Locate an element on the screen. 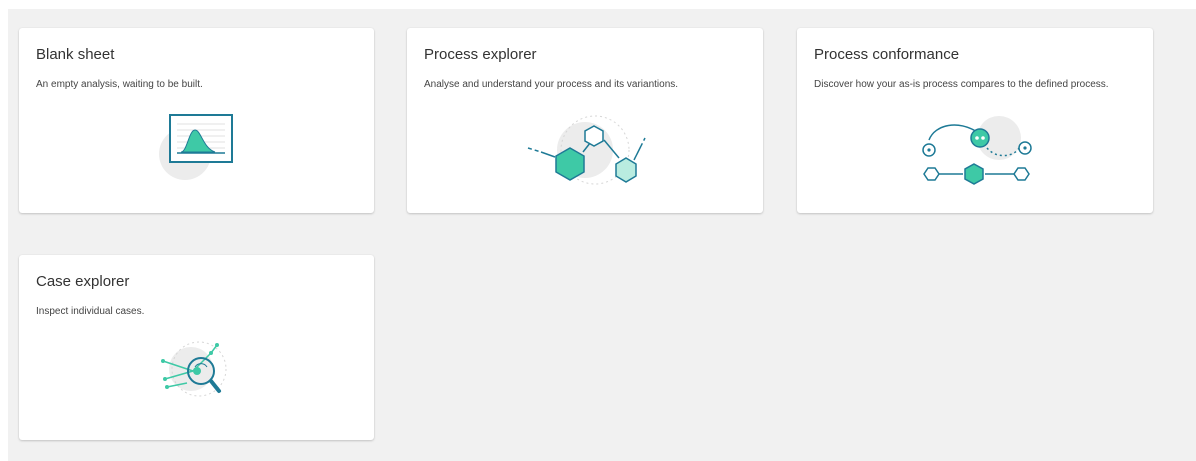 The image size is (1196, 461). card-description: Inspect individual cases. is located at coordinates (90, 311).